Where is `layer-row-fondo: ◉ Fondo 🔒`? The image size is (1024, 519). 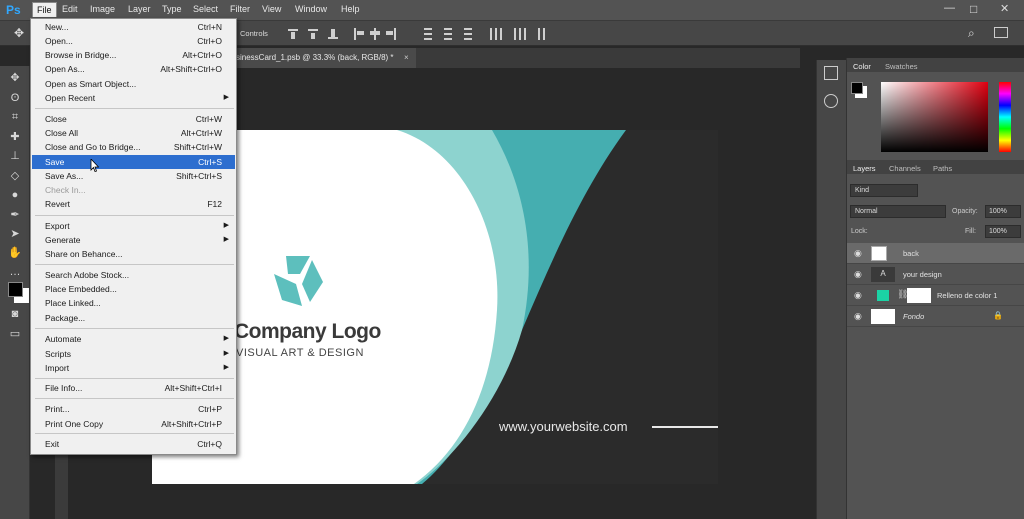
layer-row-fondo: ◉ Fondo 🔒 is located at coordinates (935, 316).